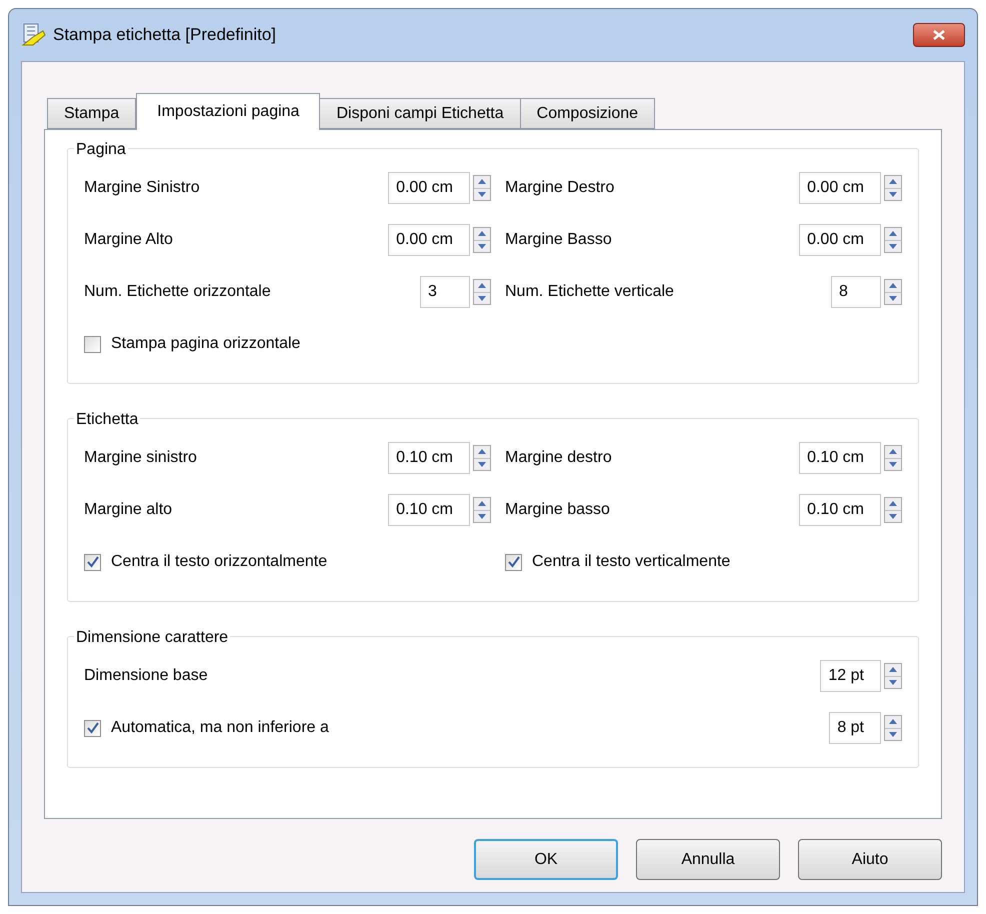 This screenshot has height=914, width=986. I want to click on field-label: Margine Alto, so click(128, 240).